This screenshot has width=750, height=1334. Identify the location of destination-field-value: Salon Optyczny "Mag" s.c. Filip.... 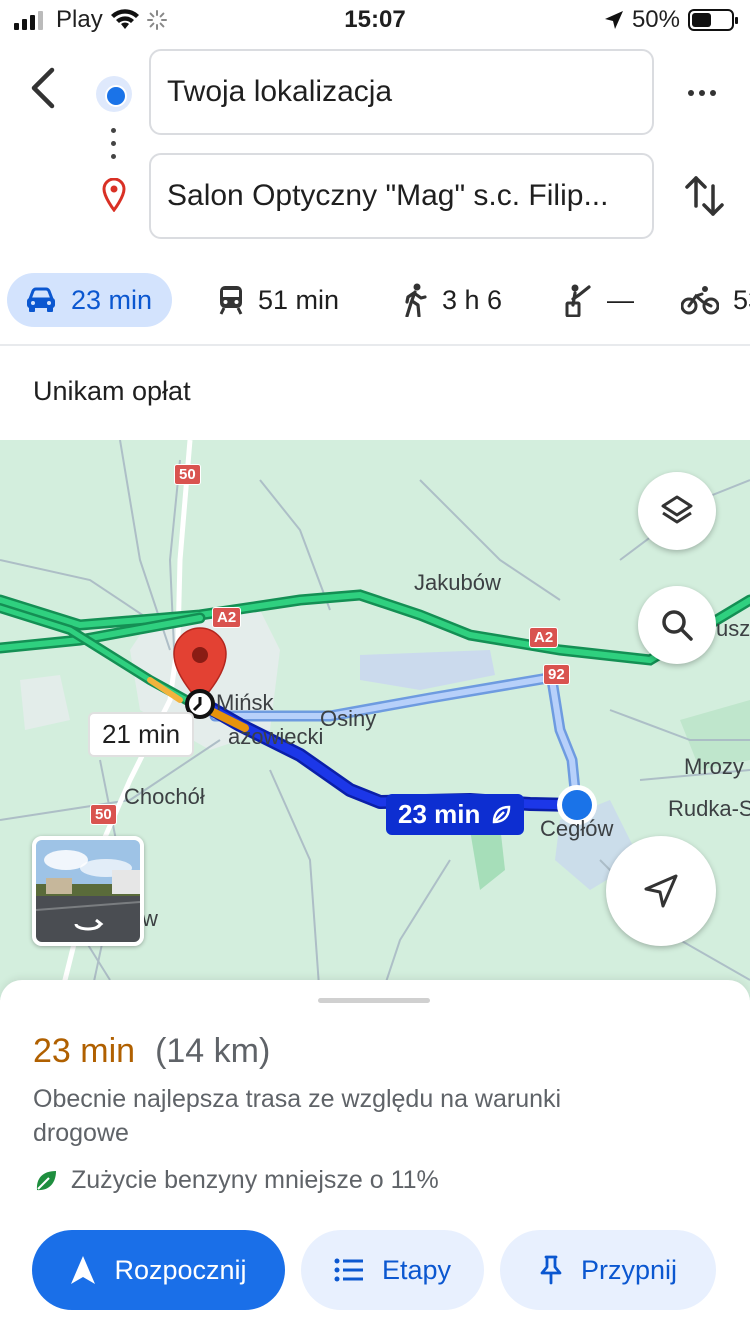
(388, 195).